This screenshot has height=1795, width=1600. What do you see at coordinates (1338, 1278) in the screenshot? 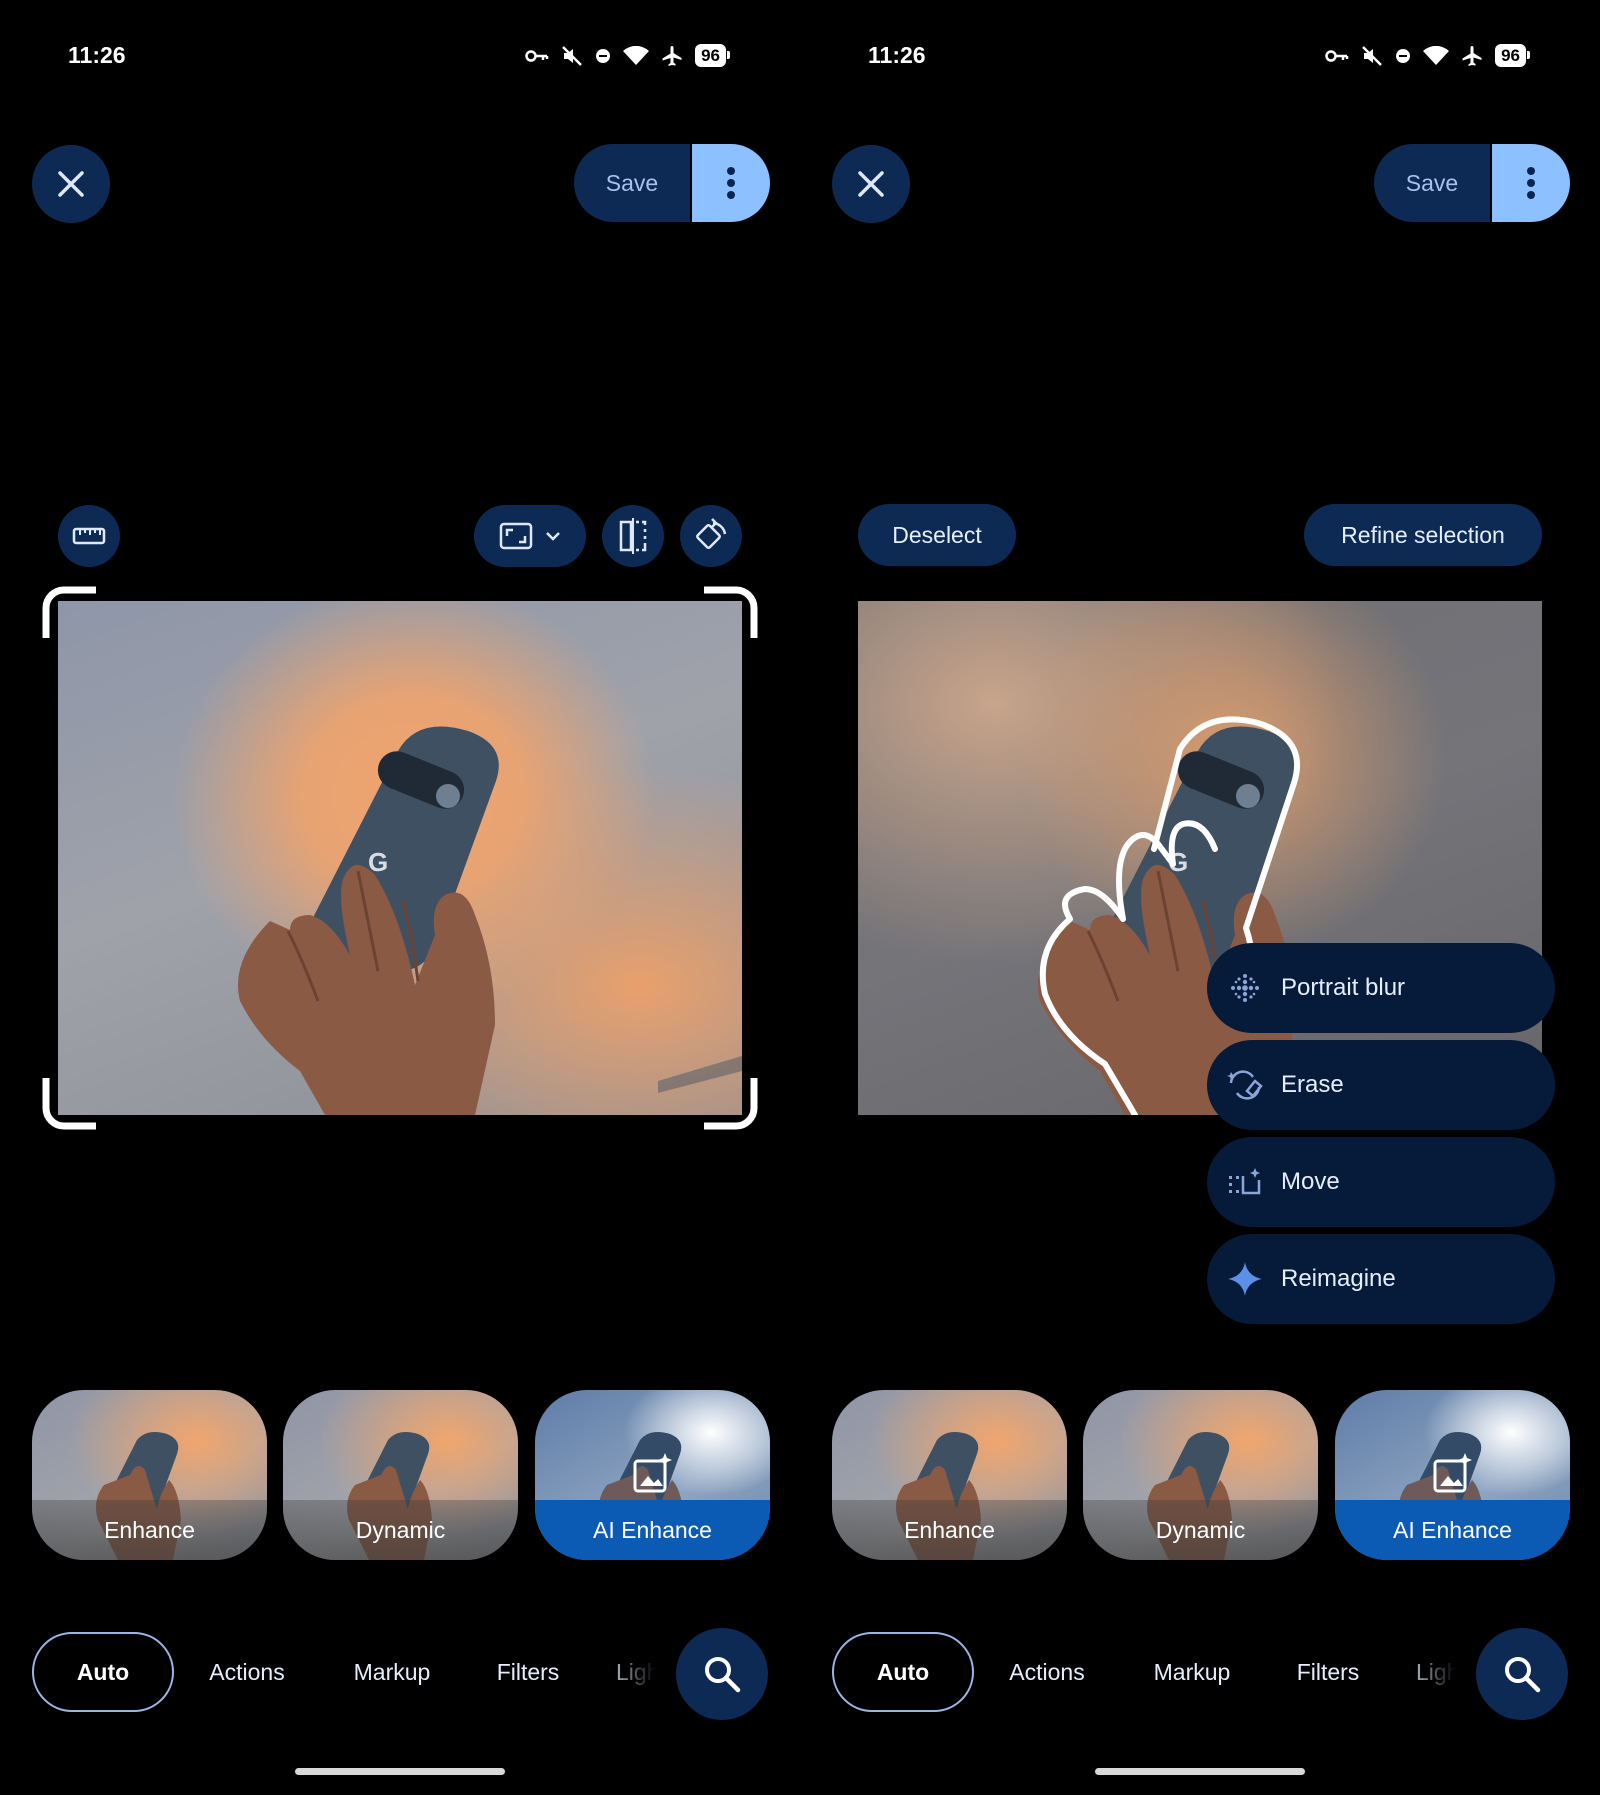
I see `menu-item-label: Reimagine` at bounding box center [1338, 1278].